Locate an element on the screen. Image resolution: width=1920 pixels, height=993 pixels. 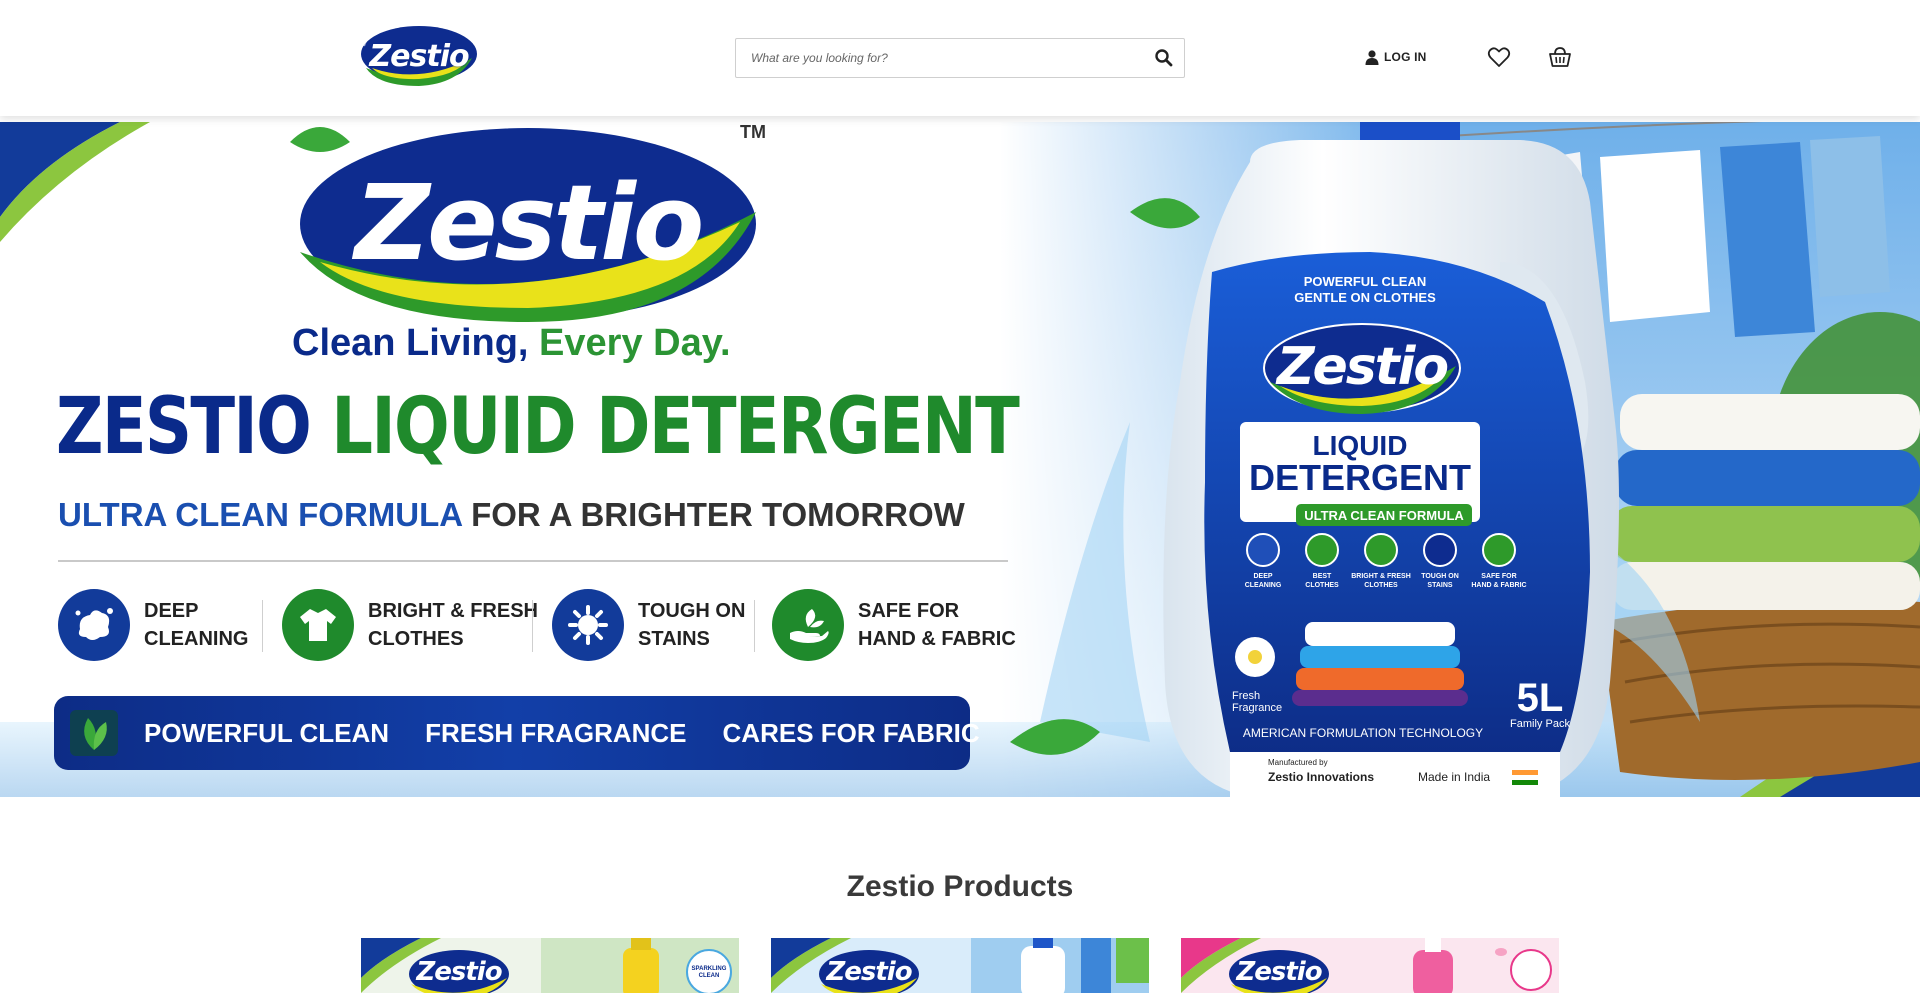
bottle-mfg-label: Manufactured by is located at coordinates (1298, 762).